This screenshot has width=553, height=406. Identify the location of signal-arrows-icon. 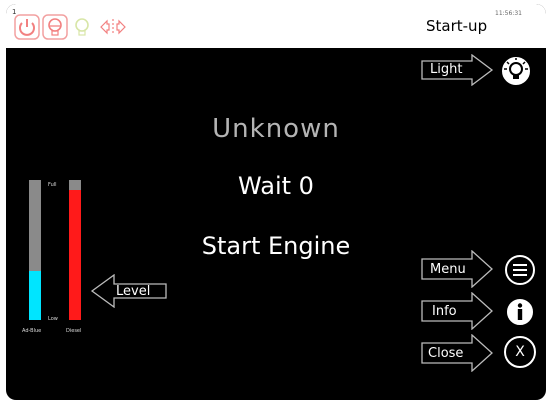
(113, 27).